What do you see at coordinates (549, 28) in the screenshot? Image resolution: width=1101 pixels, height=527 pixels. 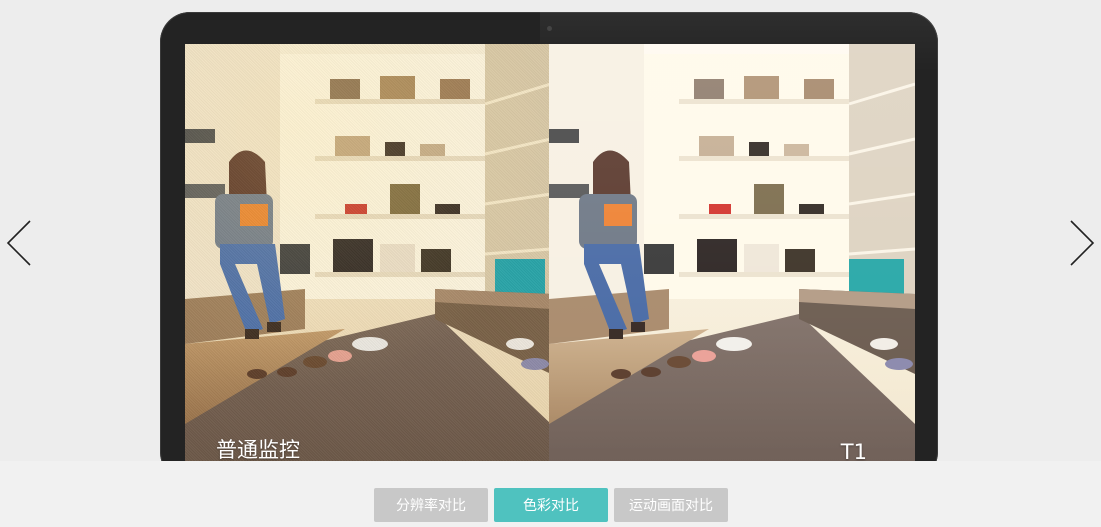 I see `webcam-dot` at bounding box center [549, 28].